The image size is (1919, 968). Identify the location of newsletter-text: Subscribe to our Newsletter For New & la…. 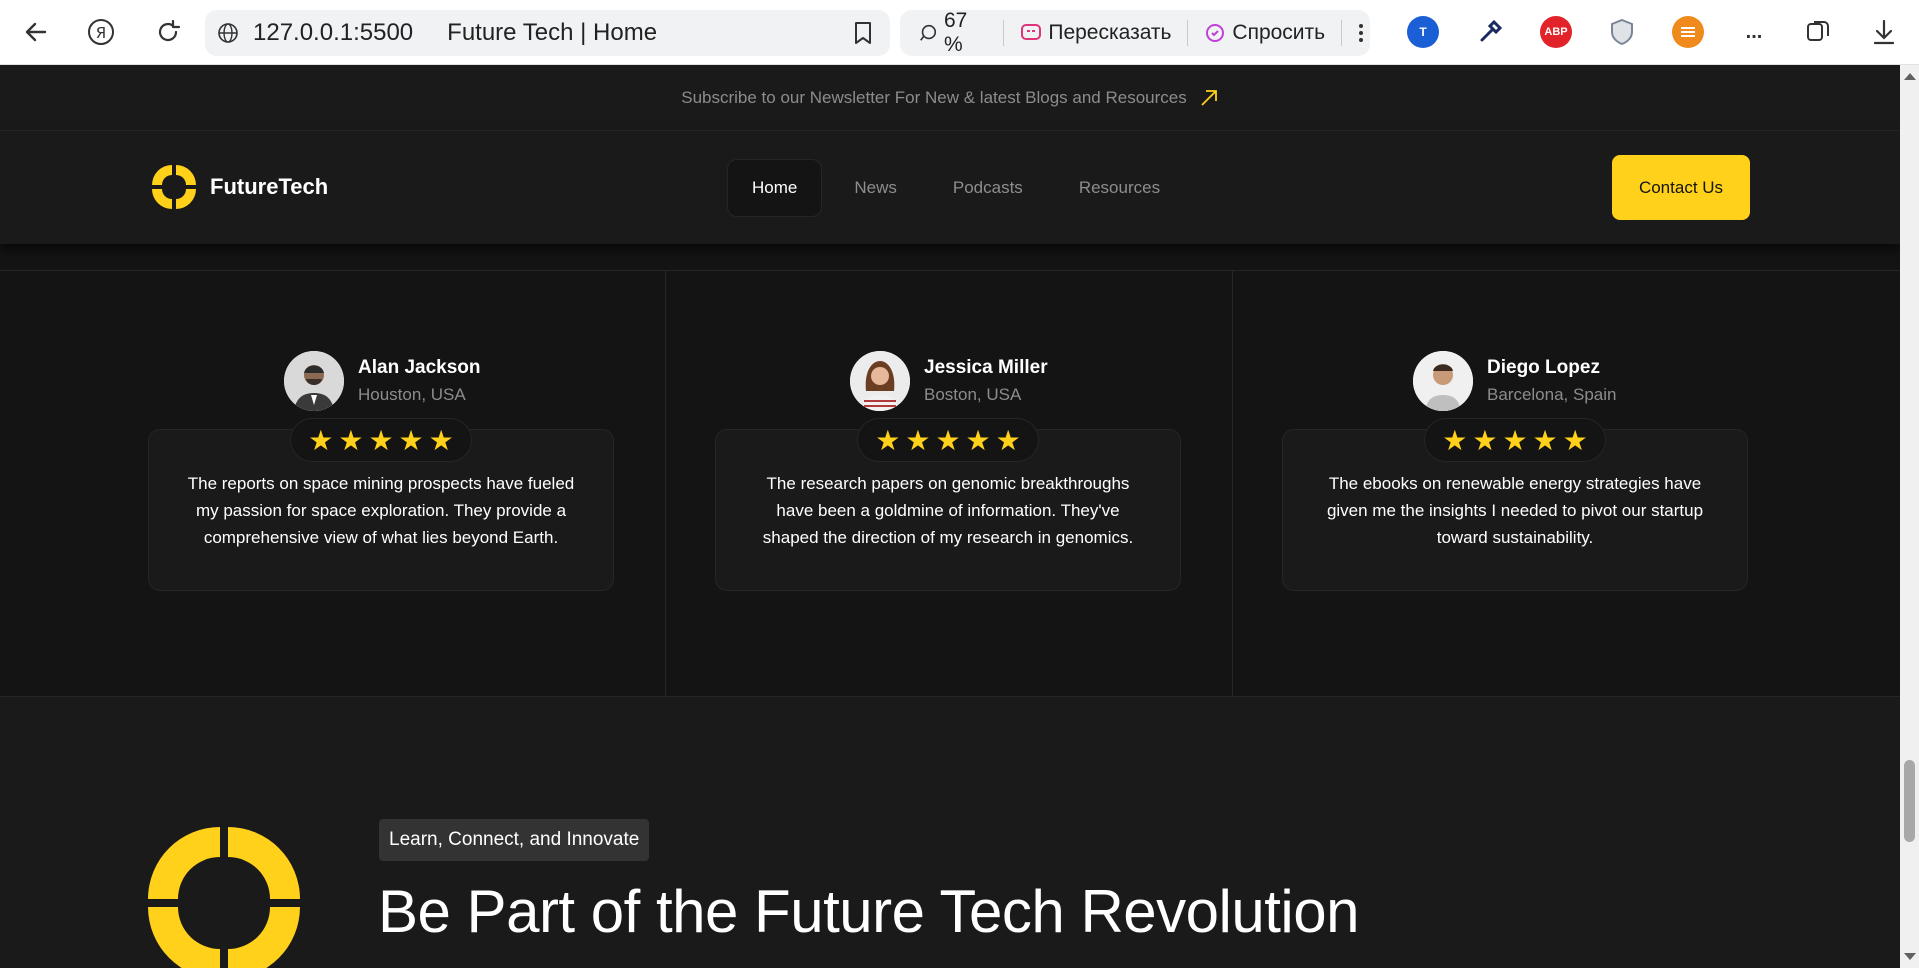
(934, 98).